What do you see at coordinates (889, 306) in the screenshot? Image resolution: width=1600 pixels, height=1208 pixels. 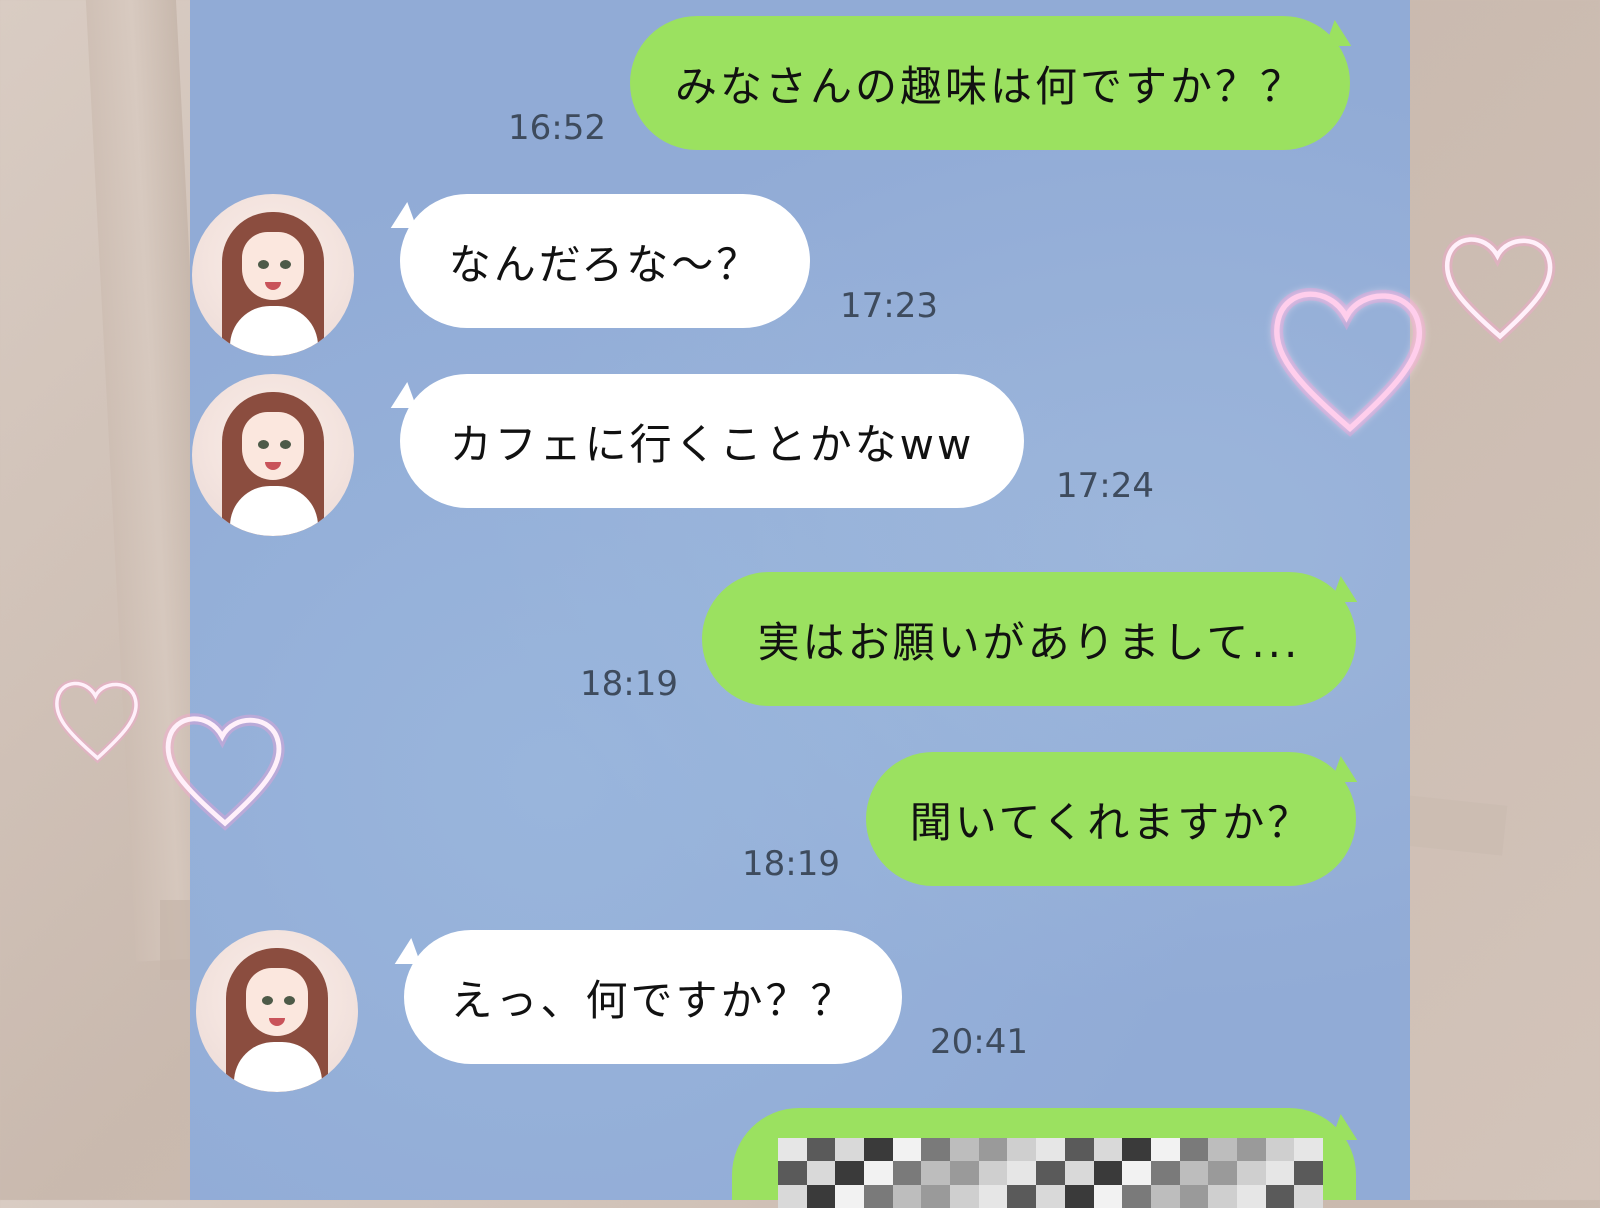 I see `message-timestamp: 17:23` at bounding box center [889, 306].